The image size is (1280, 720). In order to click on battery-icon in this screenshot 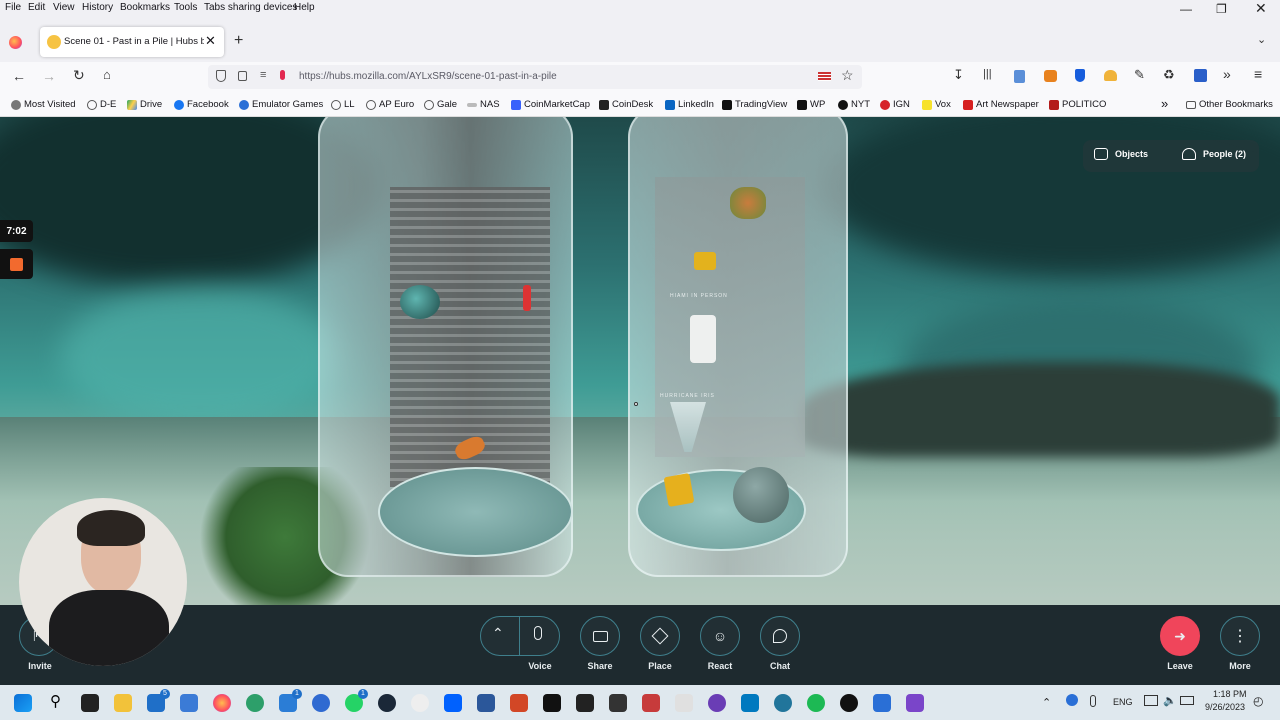, I will do `click(1187, 700)`.